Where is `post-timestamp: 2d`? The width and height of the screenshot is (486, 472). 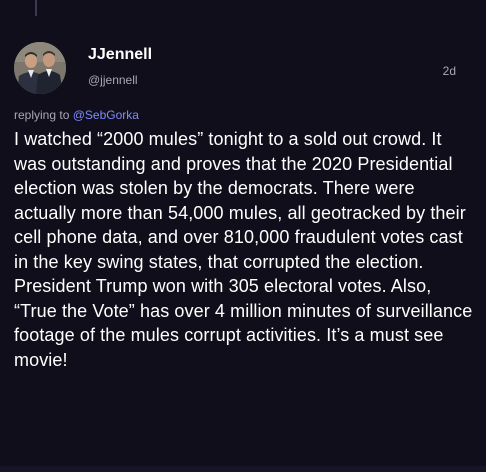 post-timestamp: 2d is located at coordinates (449, 71).